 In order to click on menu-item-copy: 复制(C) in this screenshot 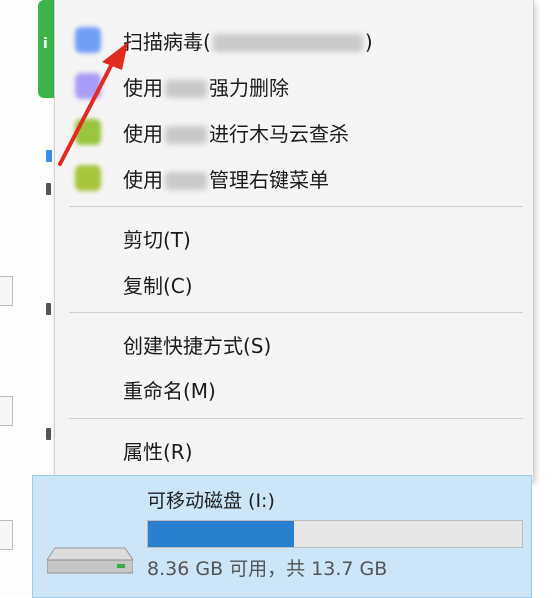, I will do `click(294, 284)`.